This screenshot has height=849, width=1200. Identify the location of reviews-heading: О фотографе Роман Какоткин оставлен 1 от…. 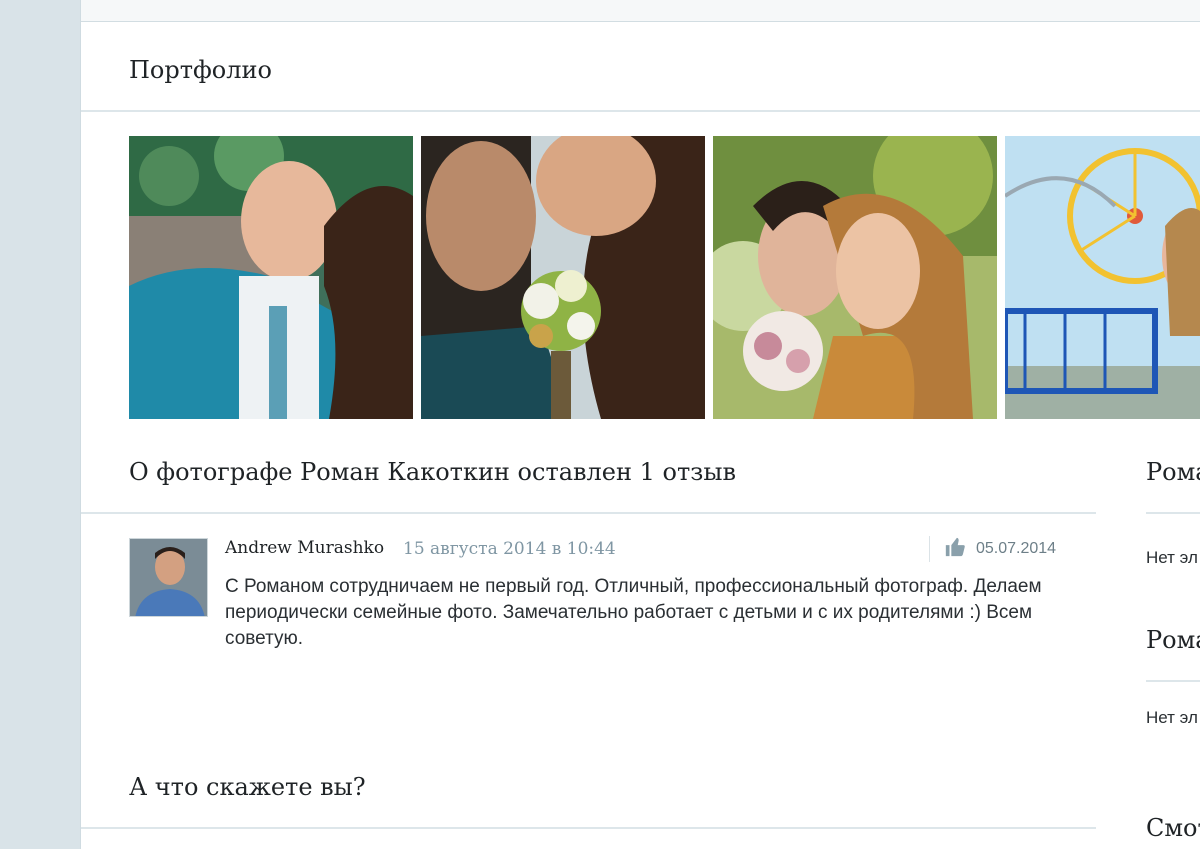
(432, 472).